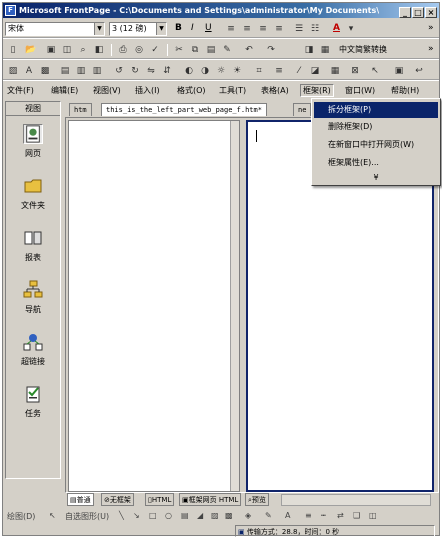 The width and height of the screenshot is (442, 540). What do you see at coordinates (375, 71) in the screenshot?
I see `hotspot-icon: ↖` at bounding box center [375, 71].